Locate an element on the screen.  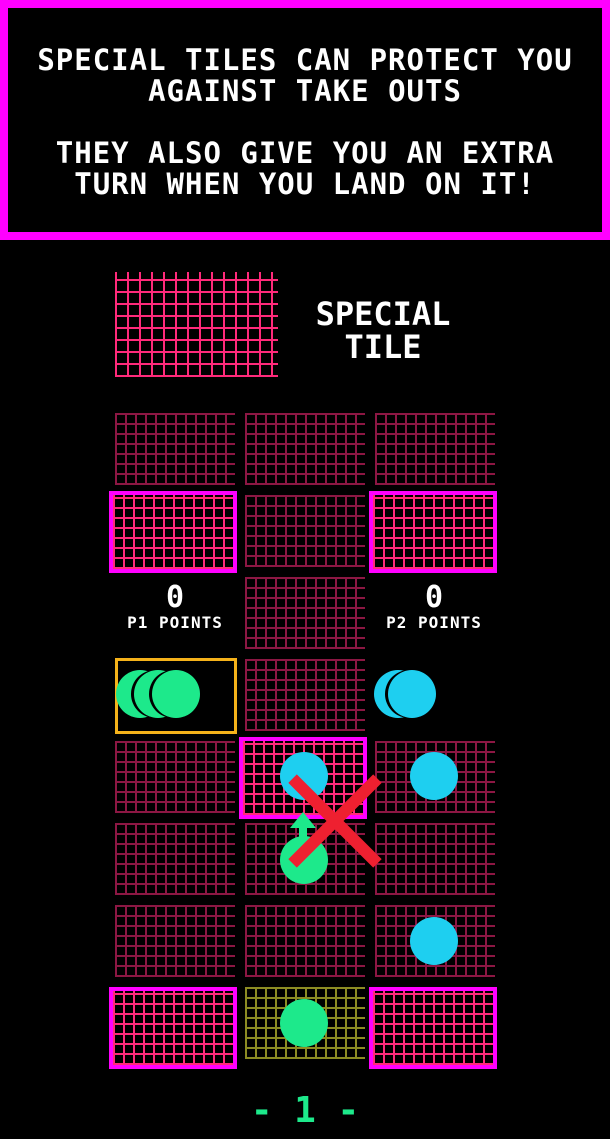
p2-score-value: 0 is located at coordinates (434, 597).